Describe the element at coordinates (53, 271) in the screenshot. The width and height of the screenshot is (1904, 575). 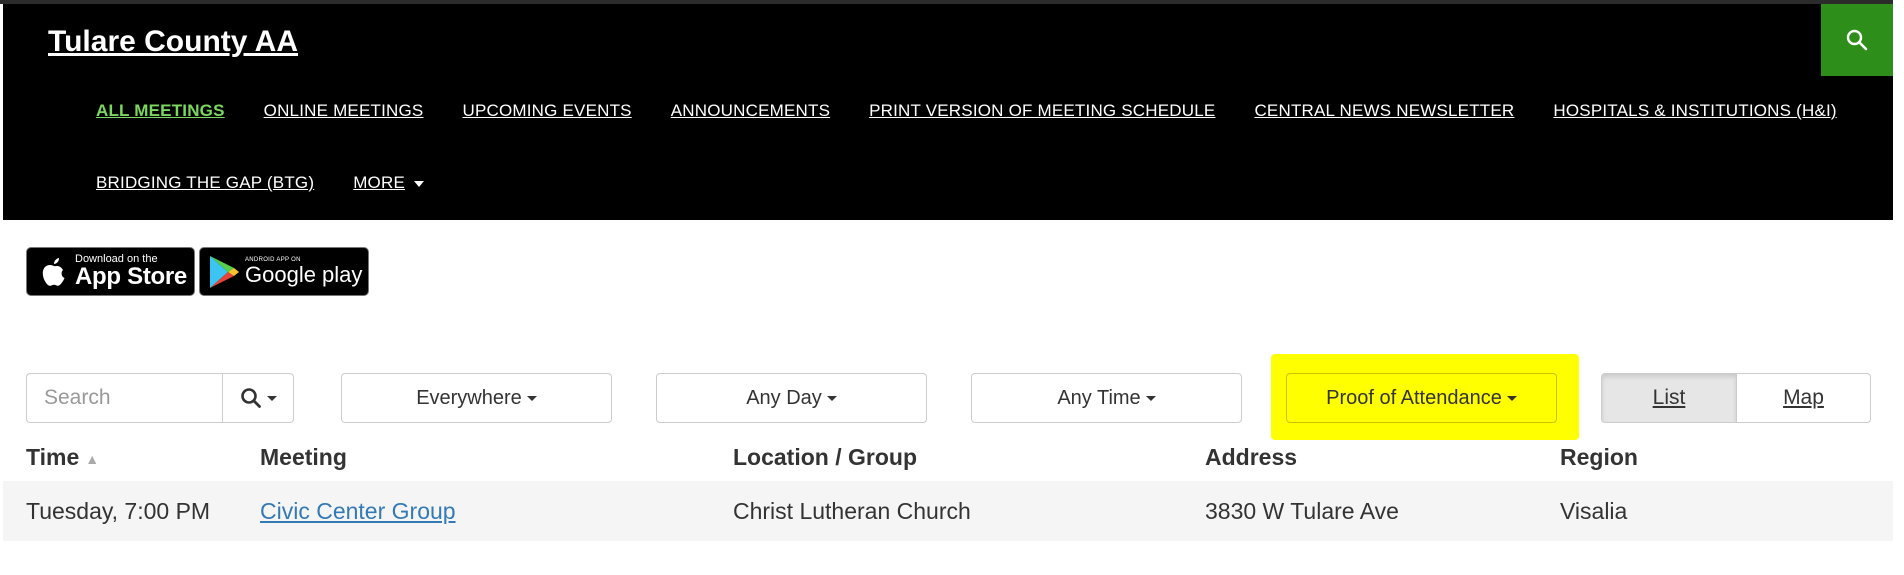
I see `apple-icon` at that location.